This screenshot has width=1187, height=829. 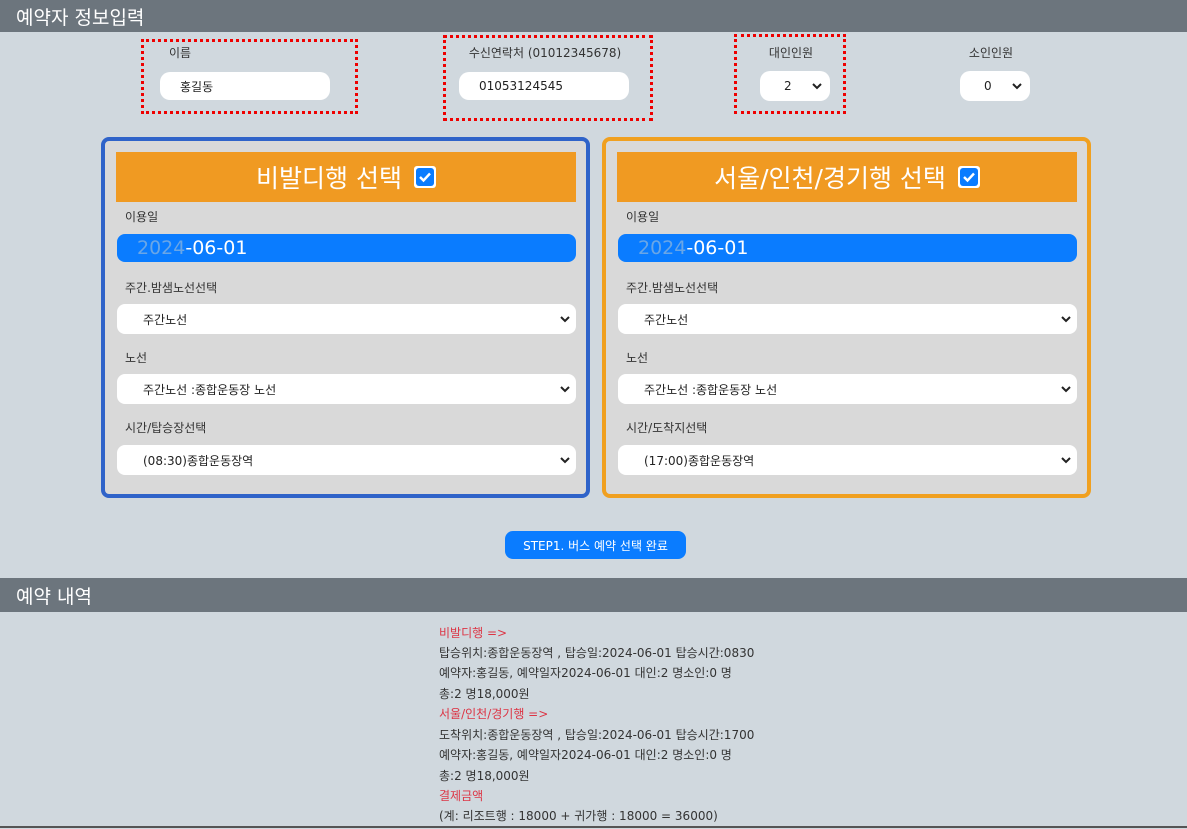 I want to click on time-select: (17:00)종합운동장역, so click(x=847, y=460).